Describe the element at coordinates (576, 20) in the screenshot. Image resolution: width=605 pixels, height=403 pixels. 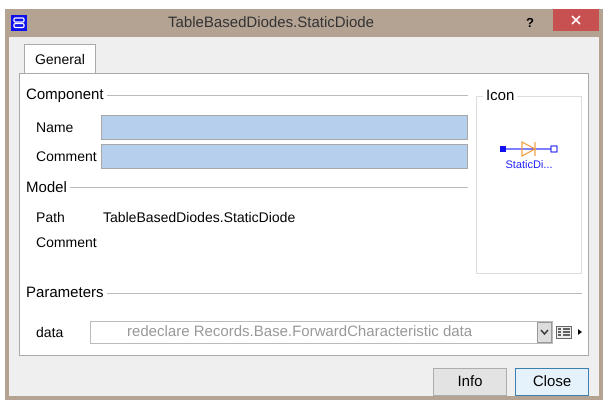
I see `close-icon` at that location.